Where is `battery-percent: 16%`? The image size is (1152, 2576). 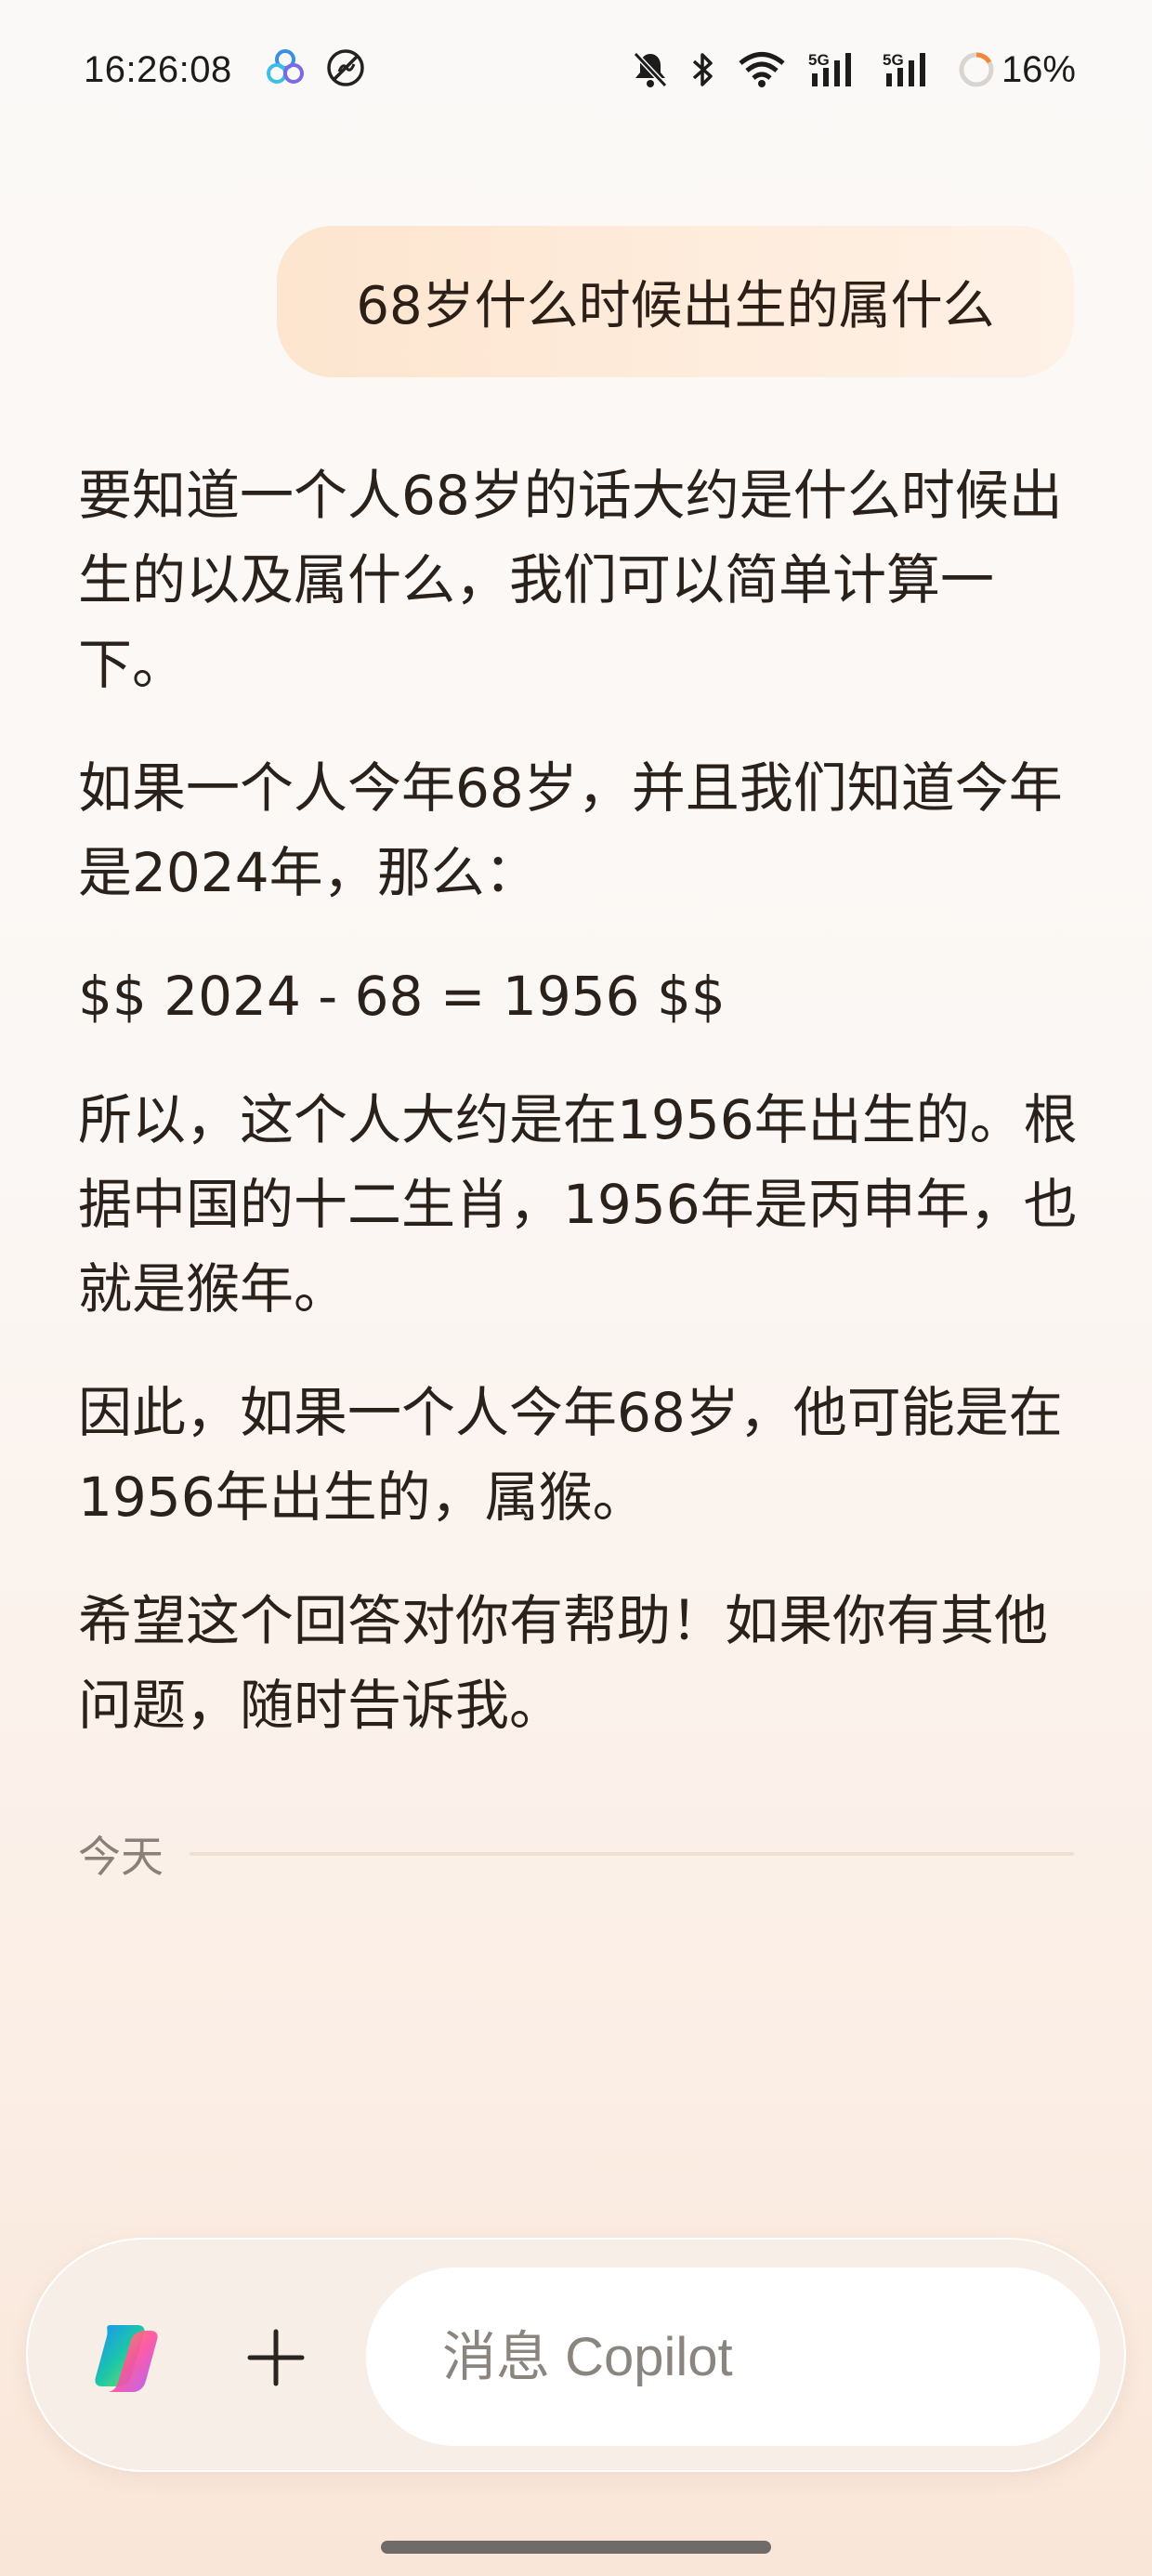 battery-percent: 16% is located at coordinates (1038, 69).